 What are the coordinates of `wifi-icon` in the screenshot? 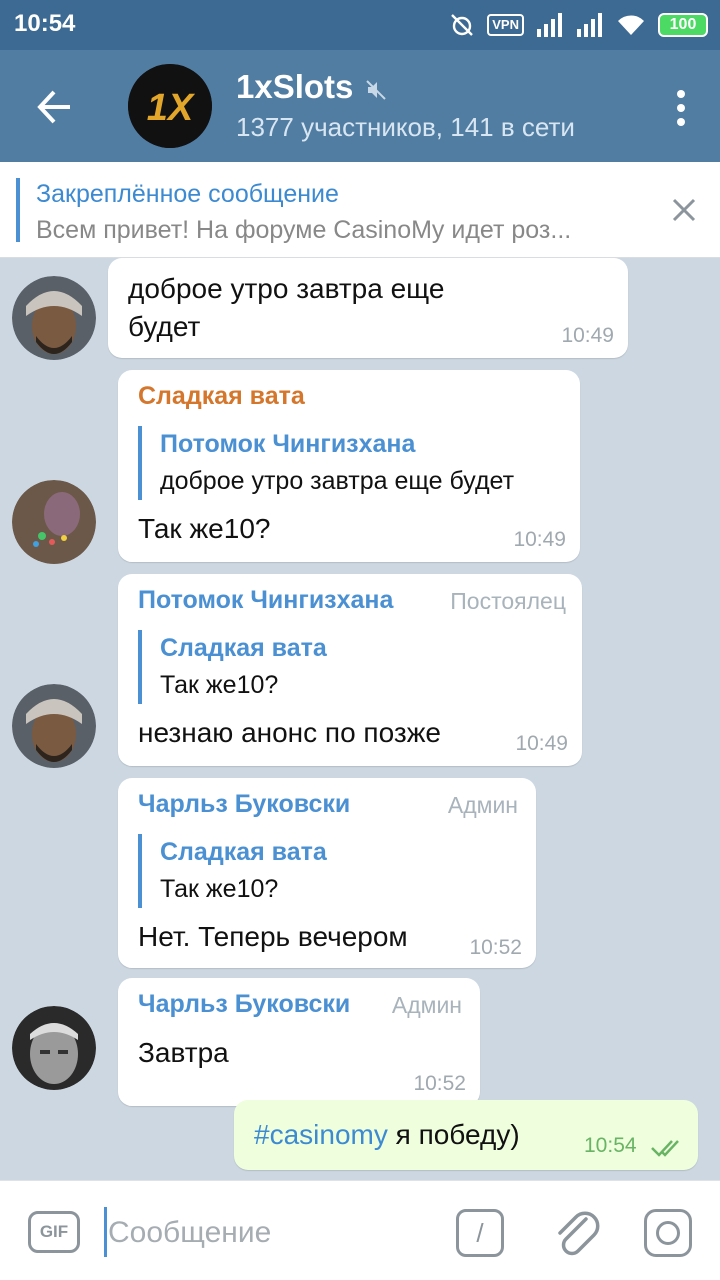 It's located at (631, 25).